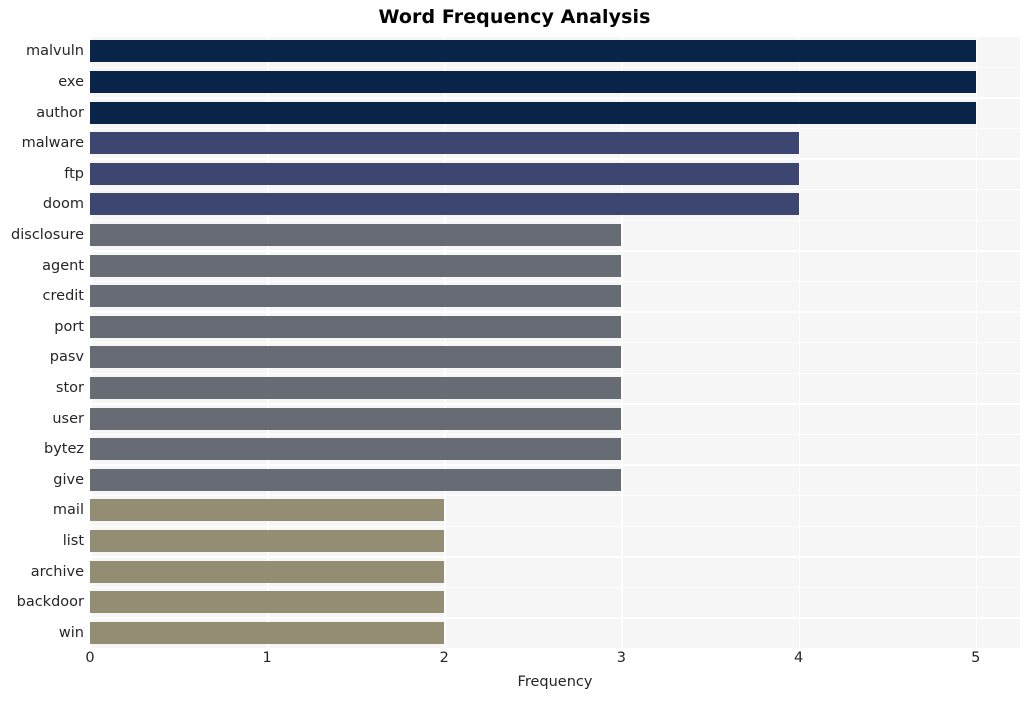  Describe the element at coordinates (71, 632) in the screenshot. I see `y-axis-tick-label: win` at that location.